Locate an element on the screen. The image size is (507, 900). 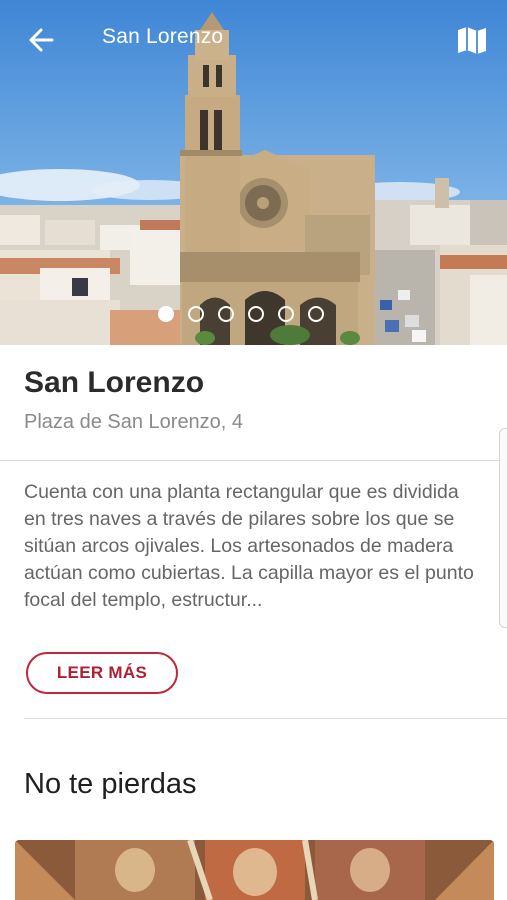
recommendation-card is located at coordinates (254, 870).